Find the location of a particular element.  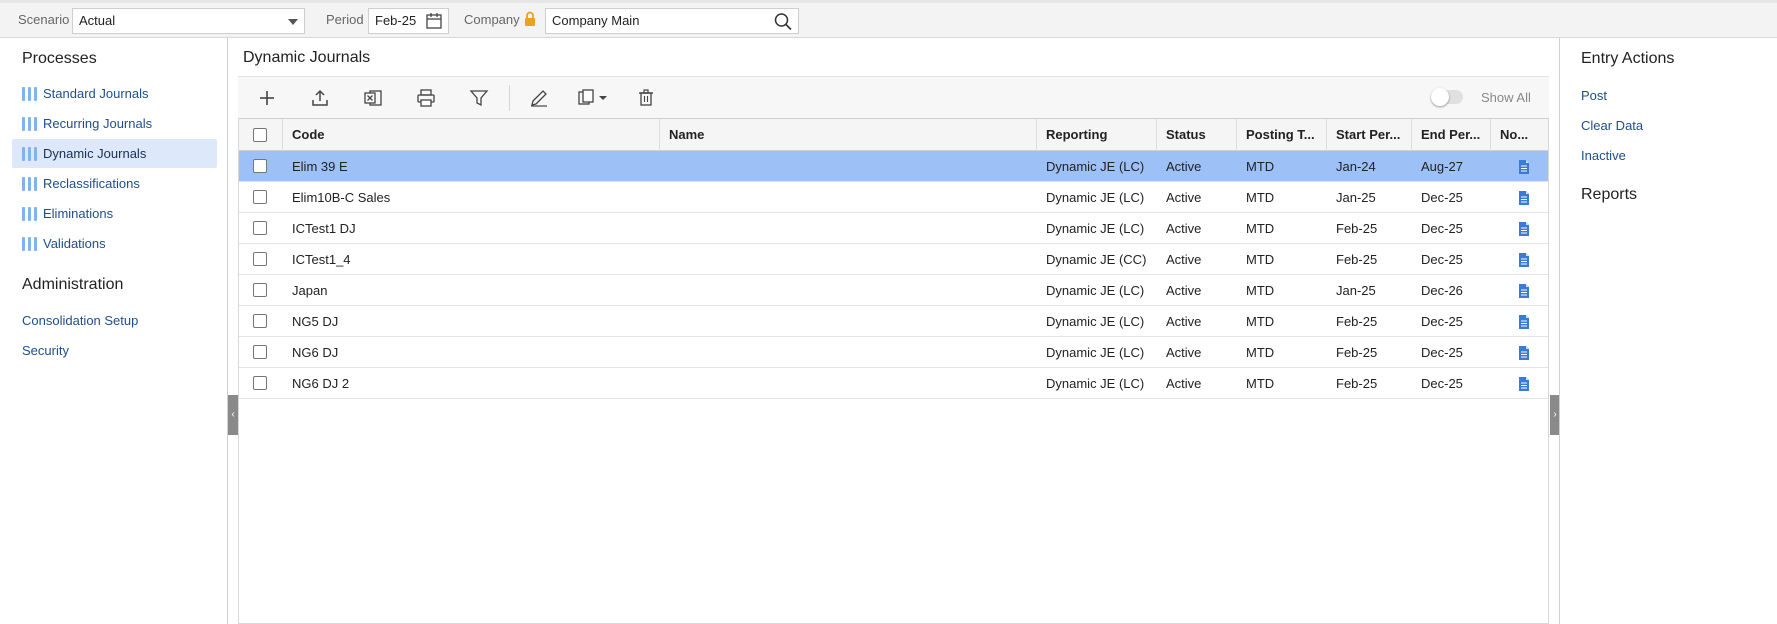

nav-link-consolidation-setup: Consolidation Setup is located at coordinates (80, 320).